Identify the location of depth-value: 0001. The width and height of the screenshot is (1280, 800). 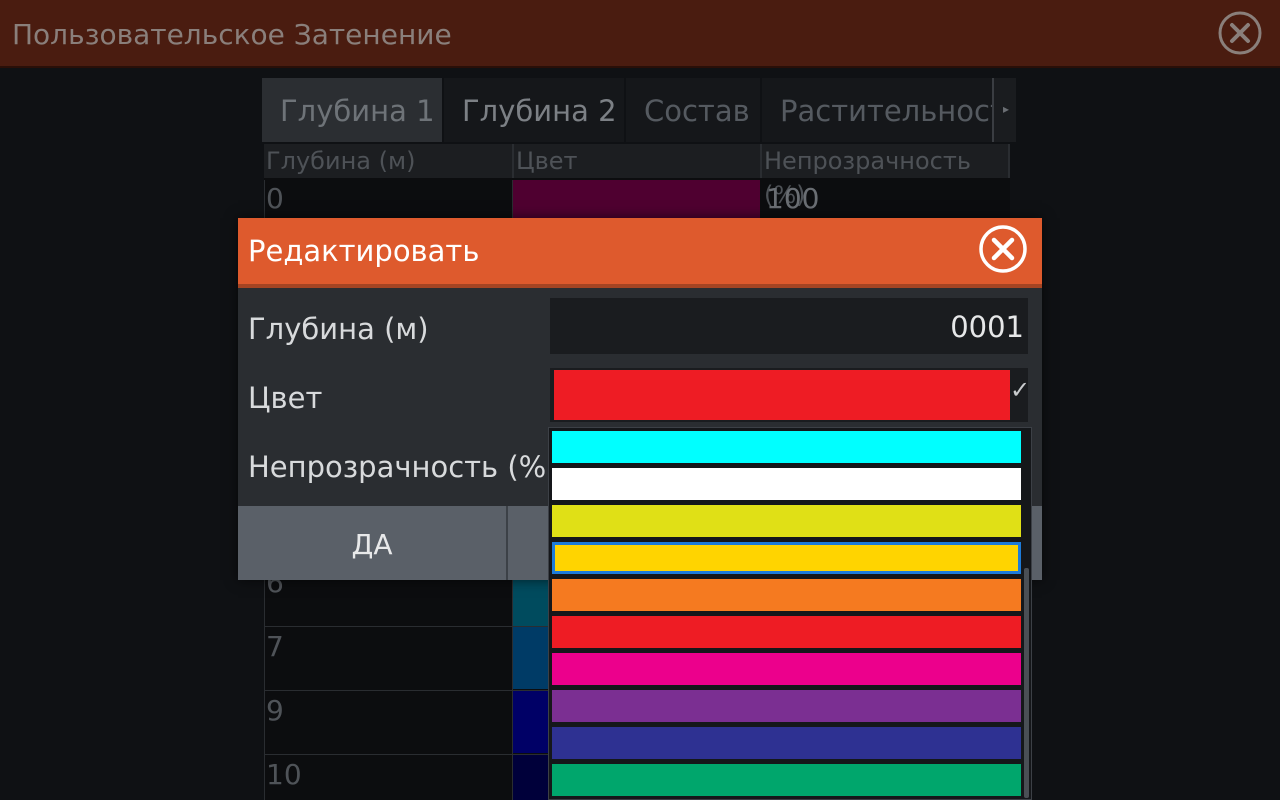
(987, 327).